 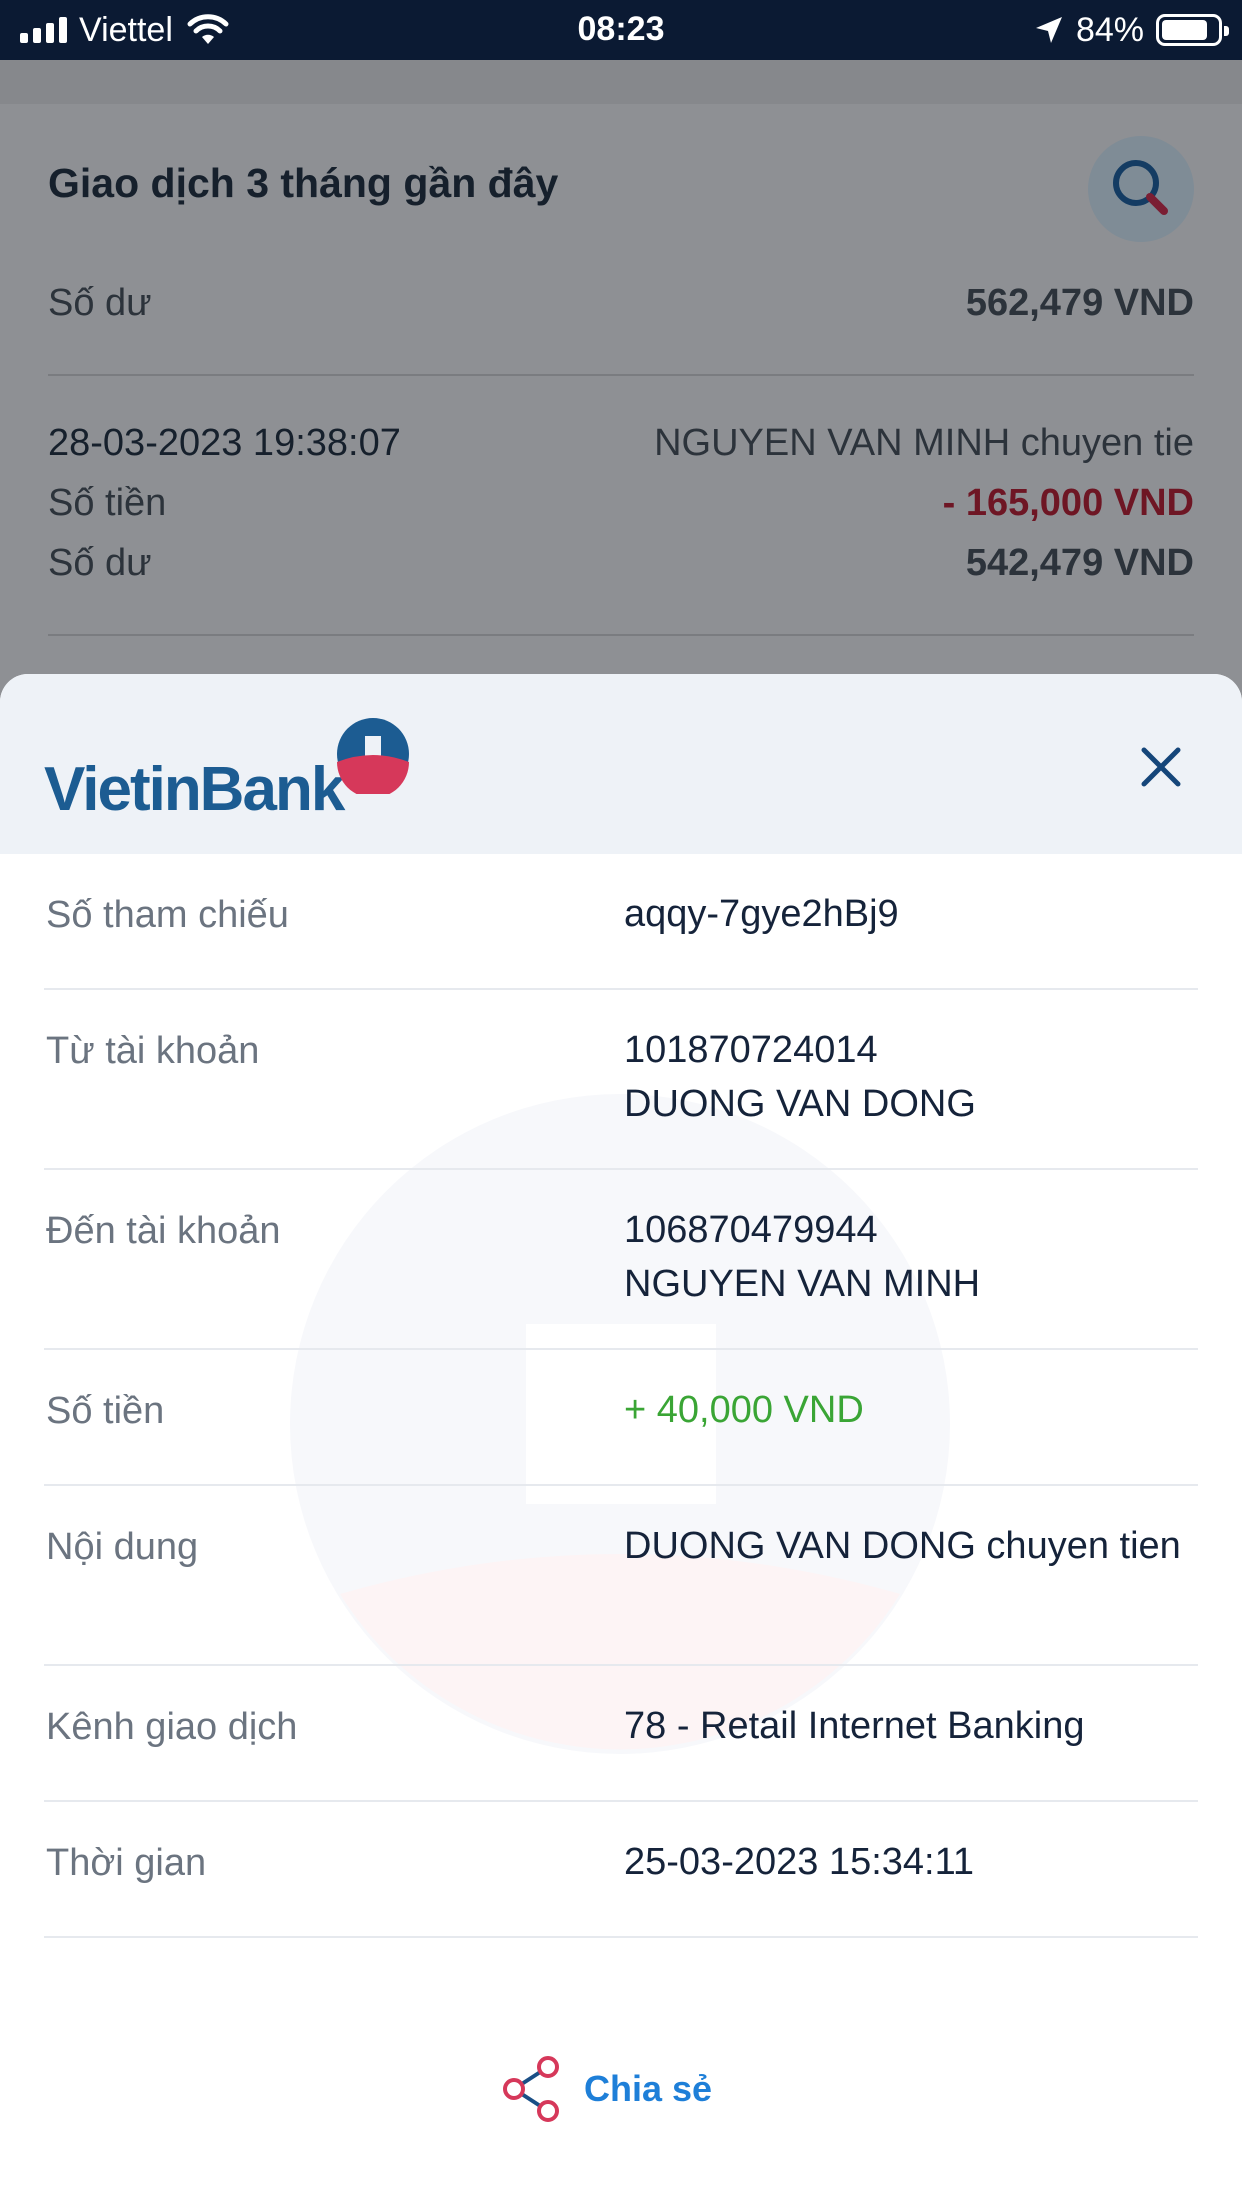 I want to click on amount-value: + 40,000 VND, so click(x=744, y=1410).